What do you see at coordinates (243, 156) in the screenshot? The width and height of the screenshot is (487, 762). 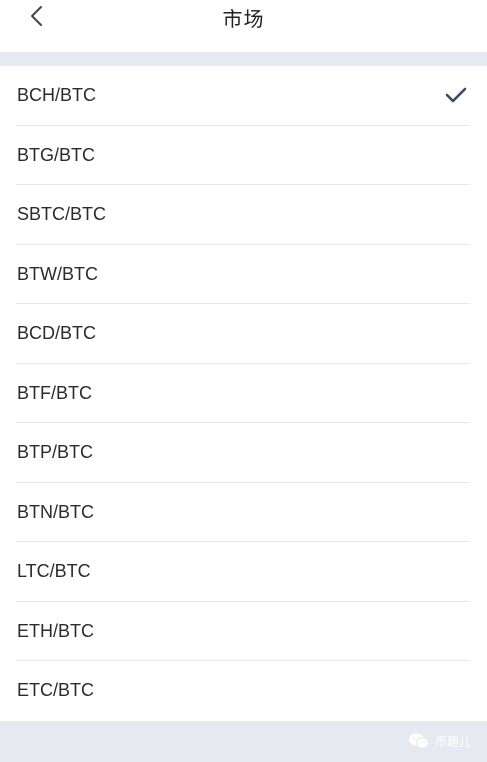 I see `market-row-btg-btc: BTG/BTC` at bounding box center [243, 156].